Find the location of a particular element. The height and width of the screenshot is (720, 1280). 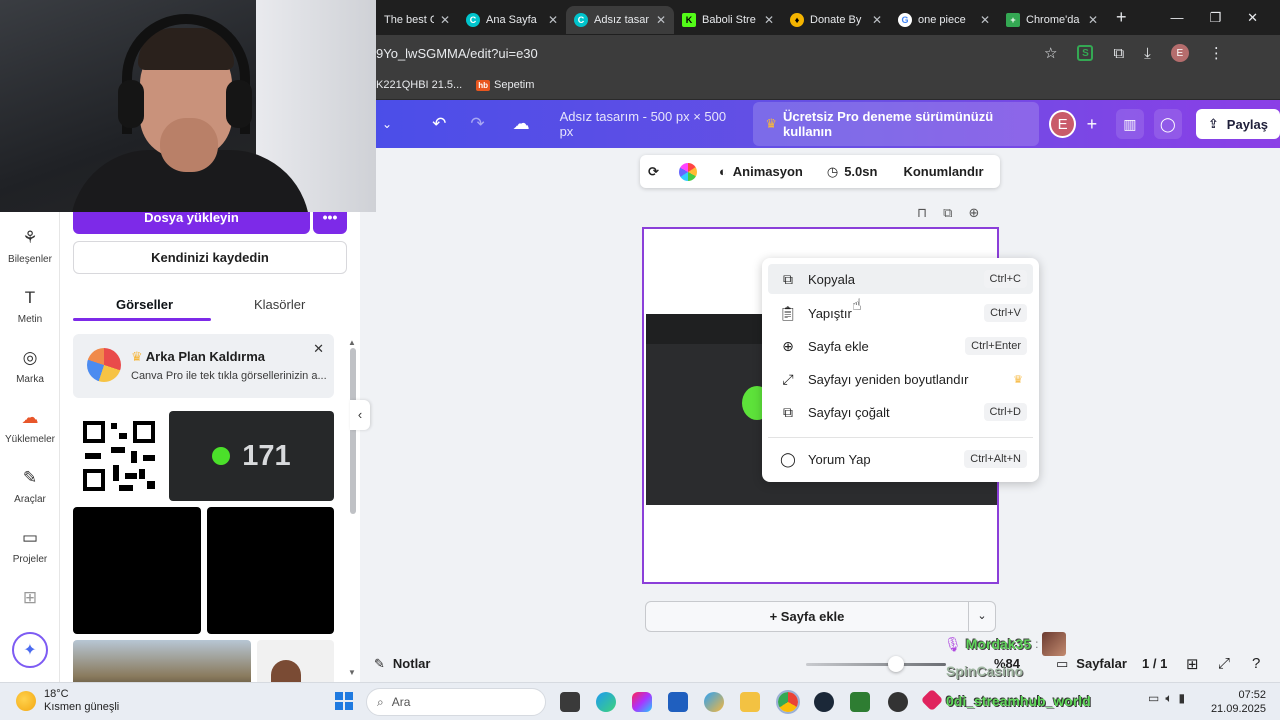

lock-icon: ⊓ is located at coordinates (922, 213).